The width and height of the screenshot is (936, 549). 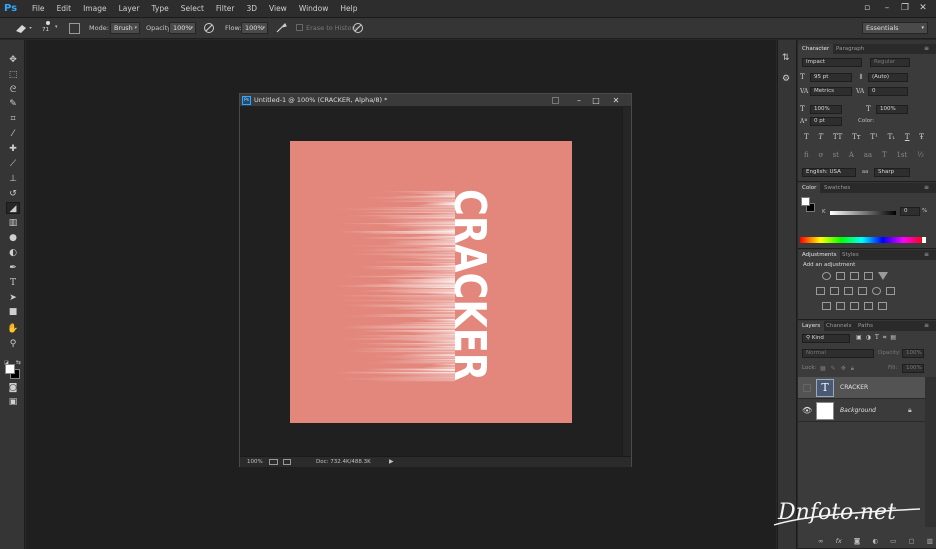 What do you see at coordinates (911, 541) in the screenshot?
I see `new-layer-icon: ▢` at bounding box center [911, 541].